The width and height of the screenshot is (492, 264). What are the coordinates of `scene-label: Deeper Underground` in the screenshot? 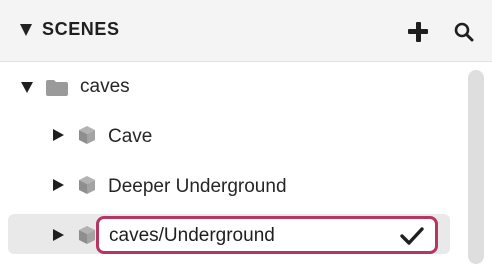 It's located at (197, 186).